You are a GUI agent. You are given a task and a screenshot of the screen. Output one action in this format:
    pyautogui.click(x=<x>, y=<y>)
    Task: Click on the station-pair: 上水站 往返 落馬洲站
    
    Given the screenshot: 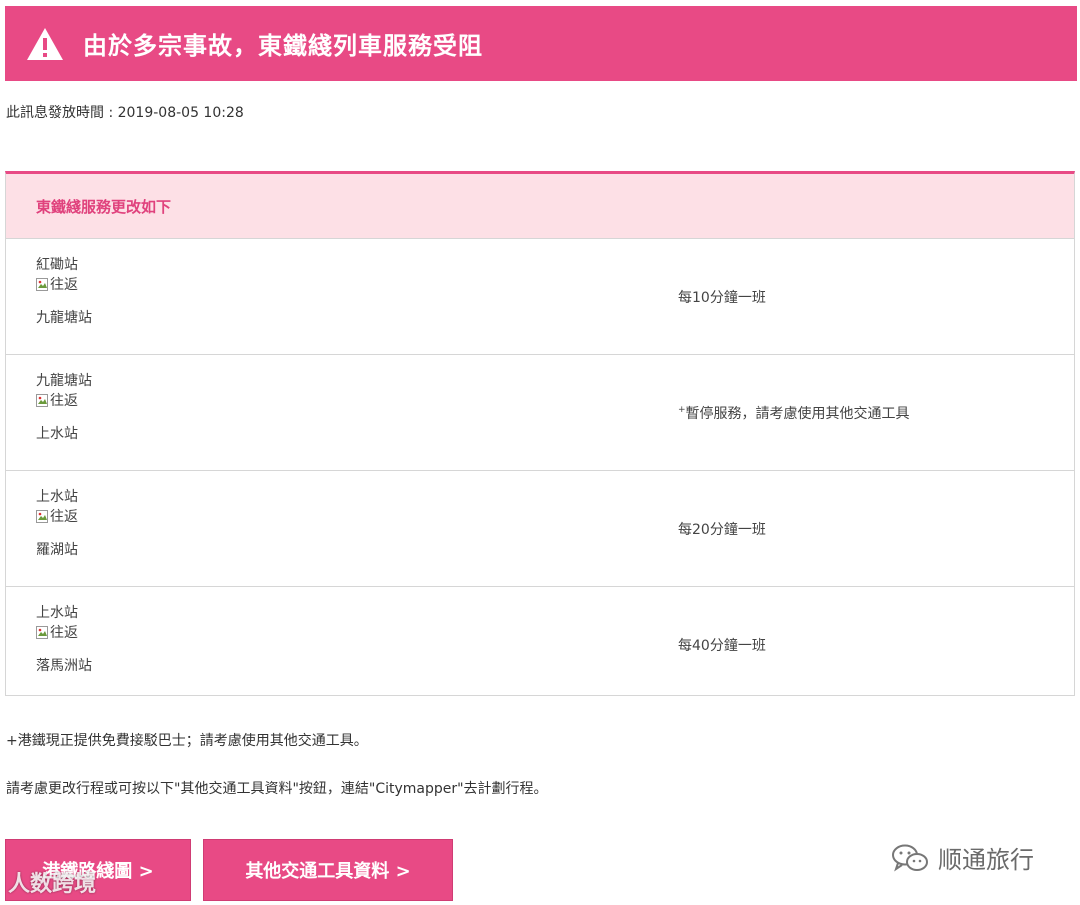 What is the action you would take?
    pyautogui.click(x=64, y=639)
    